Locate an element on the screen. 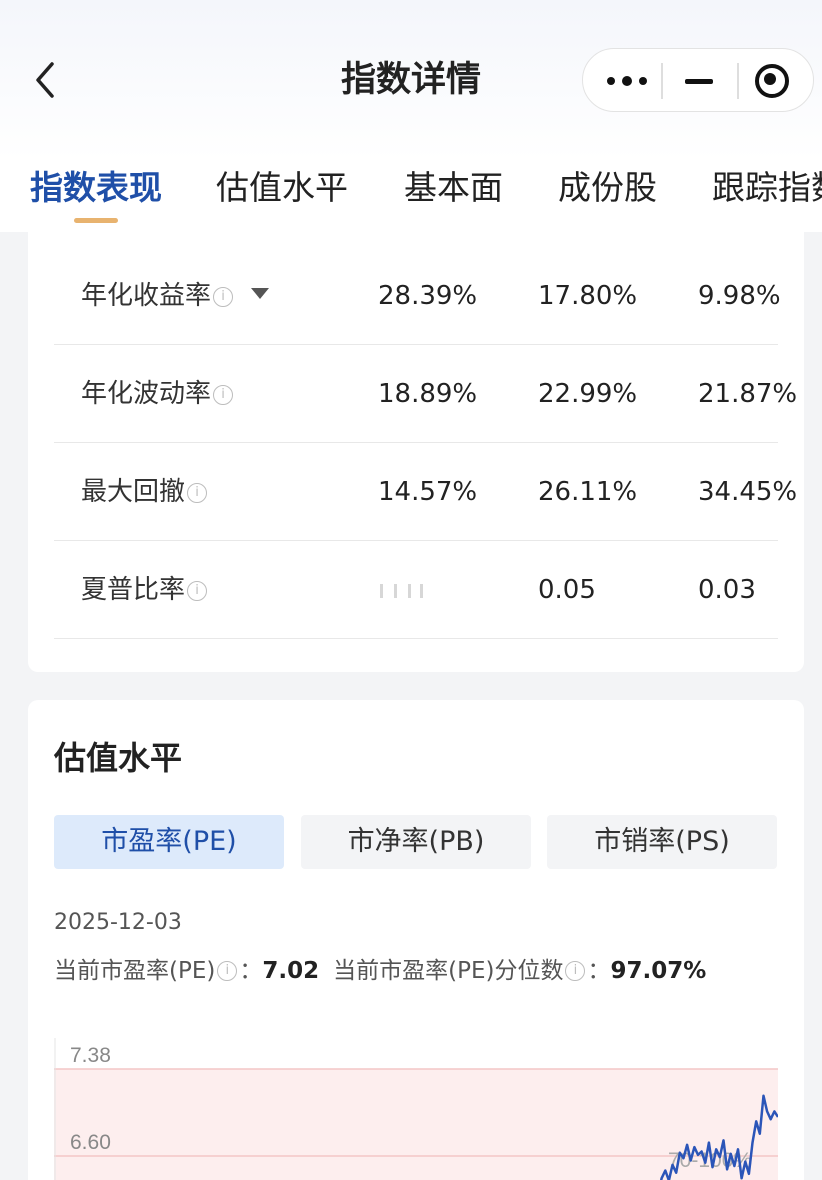  metric-row-annual-volatility: 年化波动率 i 18.89% 22.99% 21.87% is located at coordinates (425, 394).